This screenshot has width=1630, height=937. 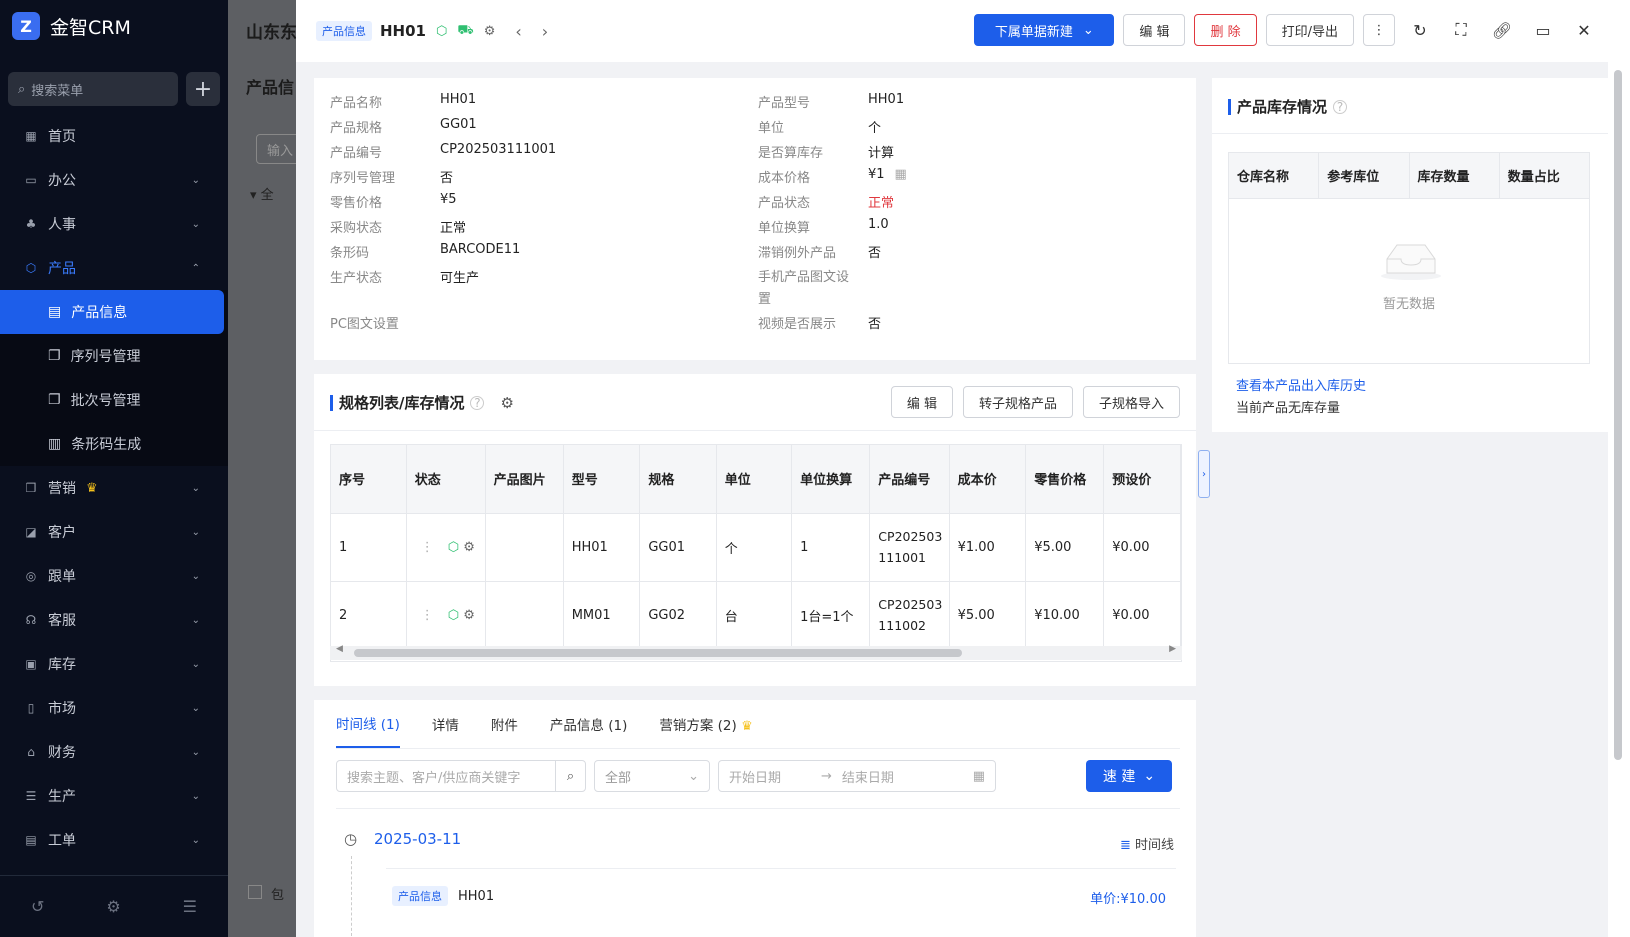 I want to click on info-field: 序列号管理否, so click(x=392, y=178).